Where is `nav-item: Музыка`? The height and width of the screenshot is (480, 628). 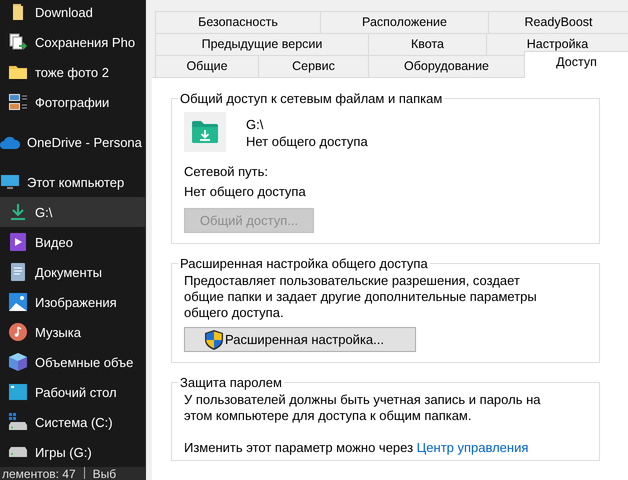 nav-item: Музыка is located at coordinates (72, 332).